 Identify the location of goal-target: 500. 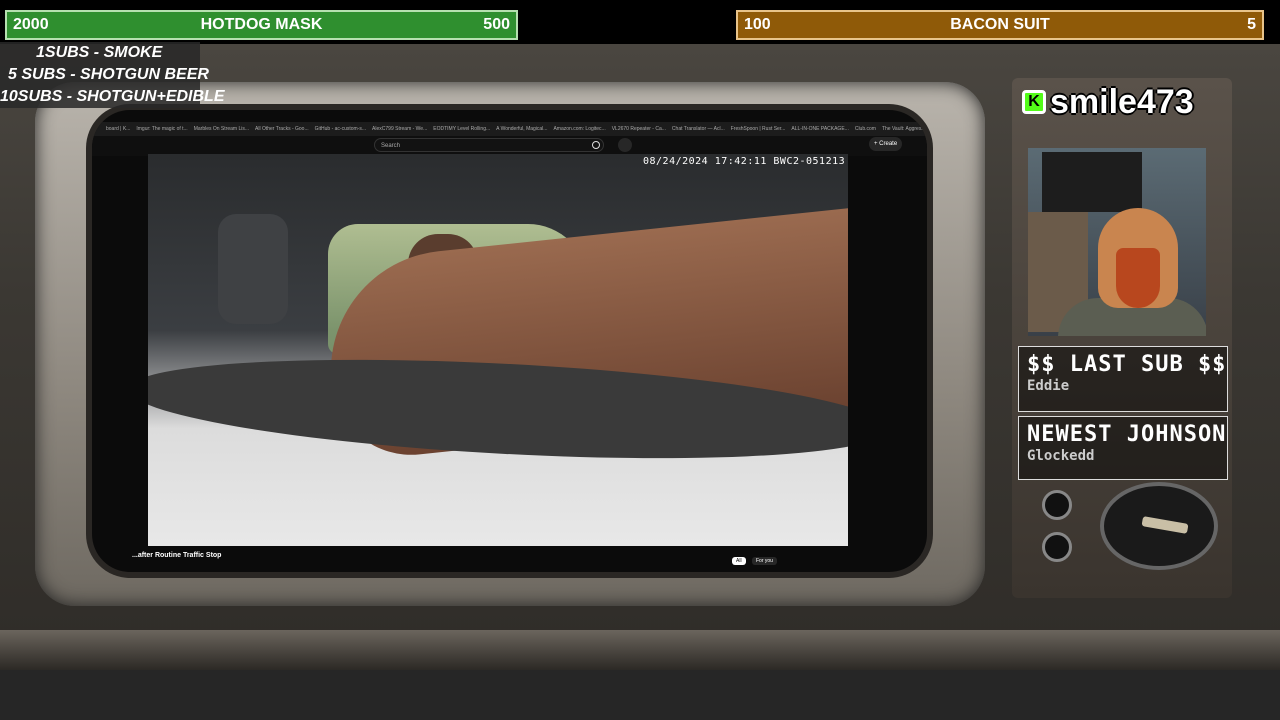
(496, 24).